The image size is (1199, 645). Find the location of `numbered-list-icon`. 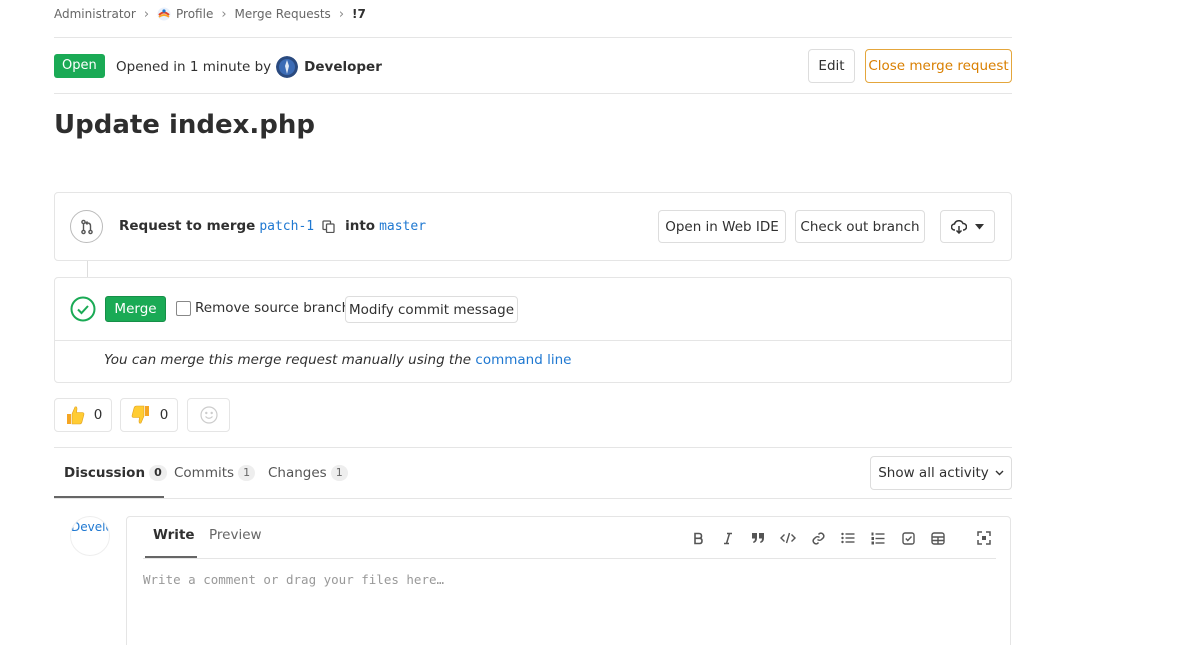

numbered-list-icon is located at coordinates (878, 538).